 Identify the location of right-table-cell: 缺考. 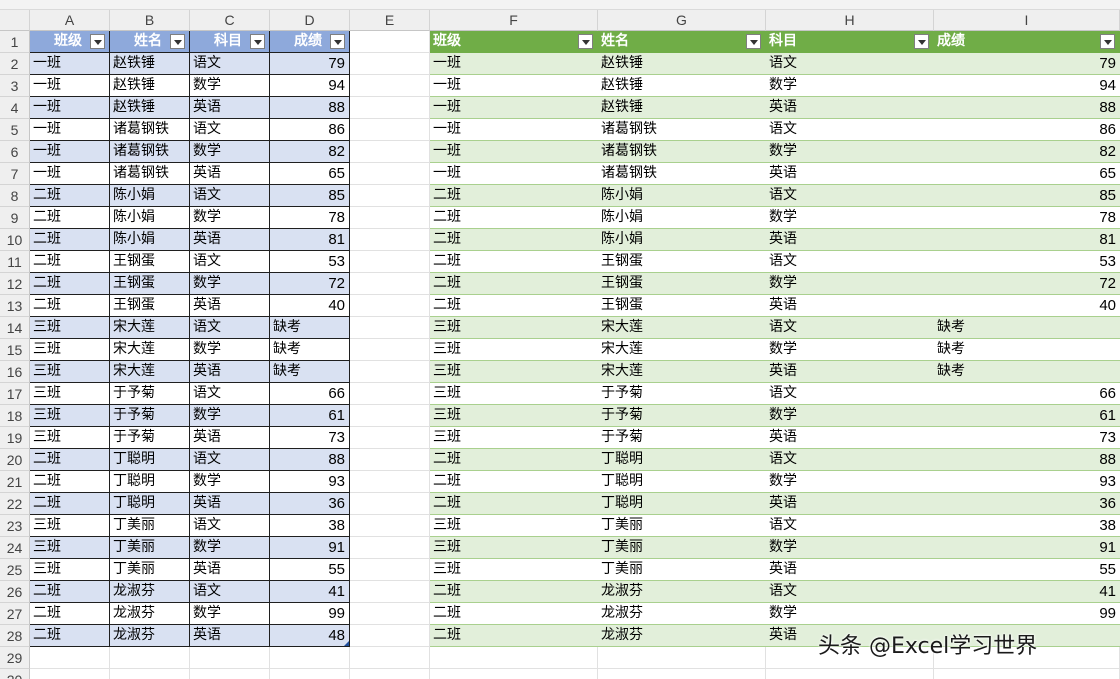
(1027, 328).